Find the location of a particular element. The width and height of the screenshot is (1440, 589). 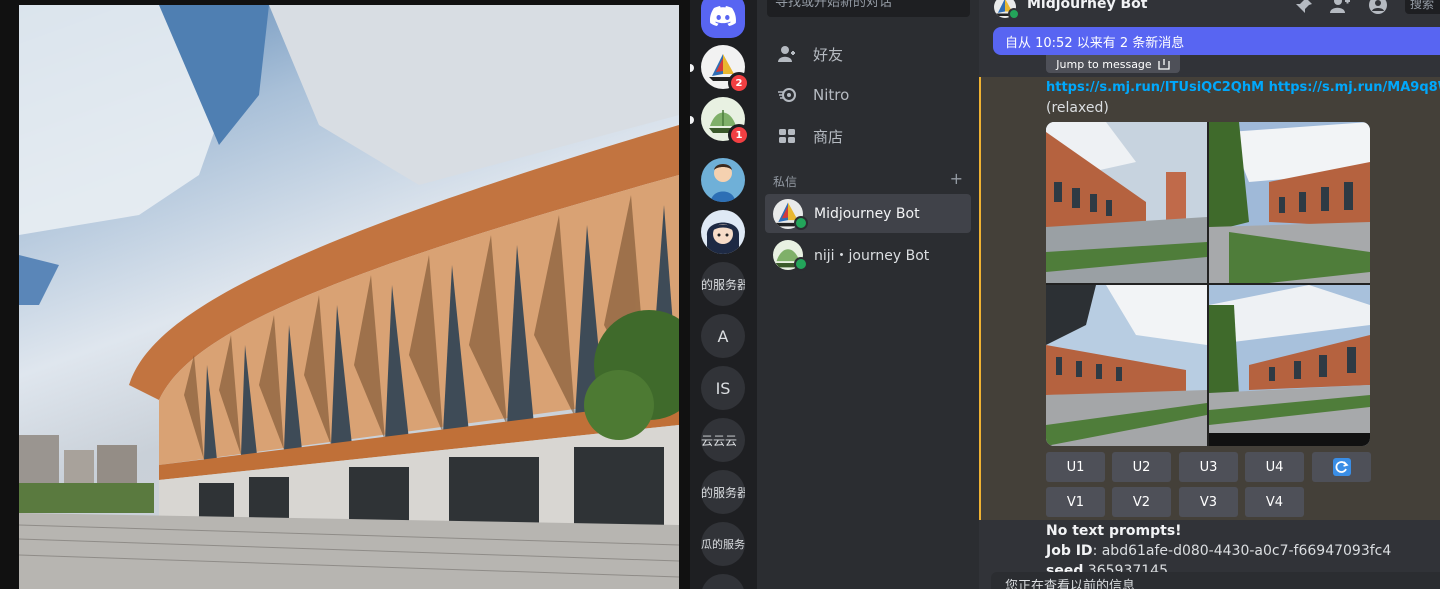

profile-icon is located at coordinates (1378, 8).